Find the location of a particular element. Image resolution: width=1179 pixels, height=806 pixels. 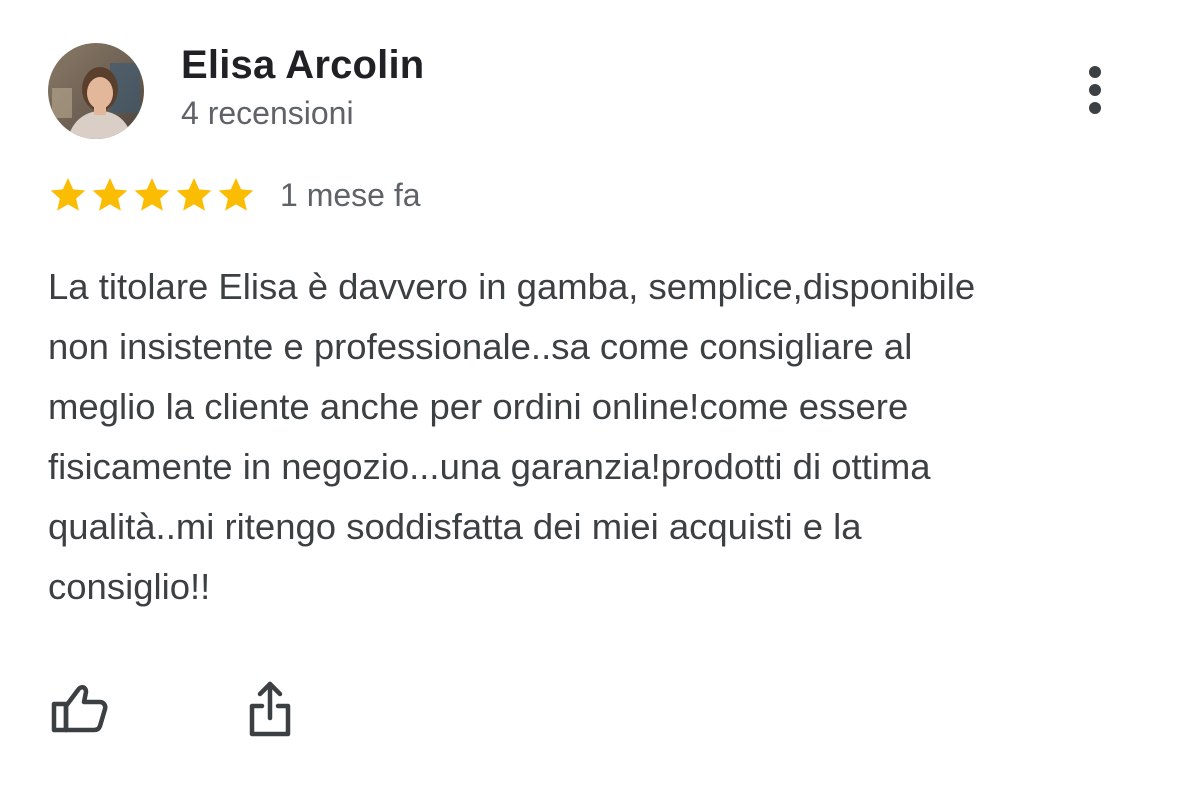

author-name: Elisa Arcolin is located at coordinates (302, 65).